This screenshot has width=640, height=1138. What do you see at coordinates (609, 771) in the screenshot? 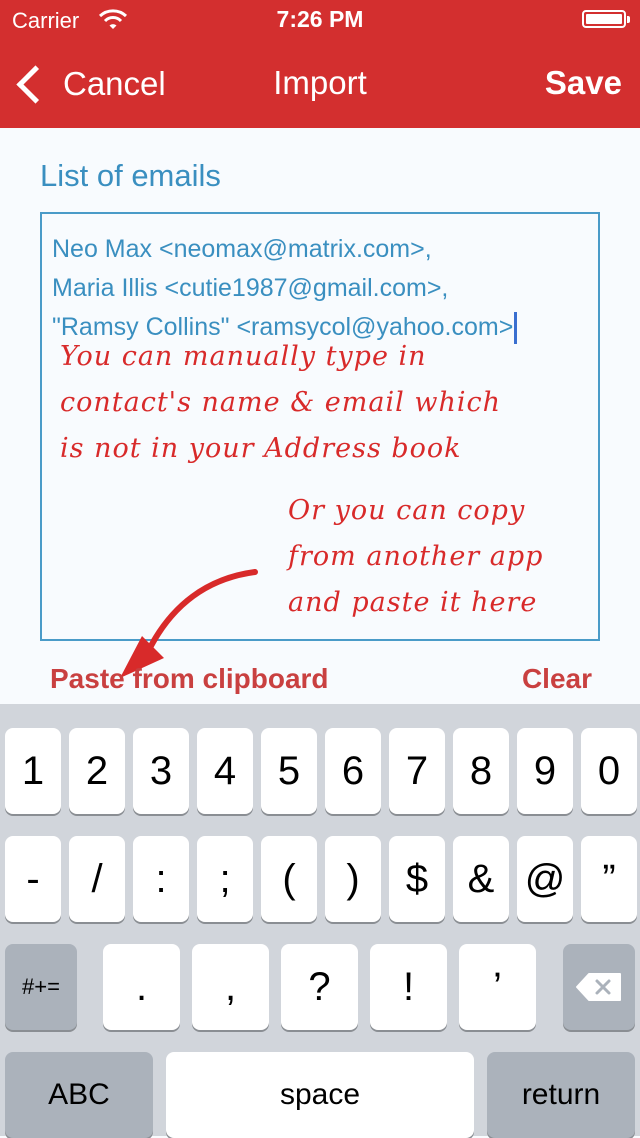
I see `key-0: 0` at bounding box center [609, 771].